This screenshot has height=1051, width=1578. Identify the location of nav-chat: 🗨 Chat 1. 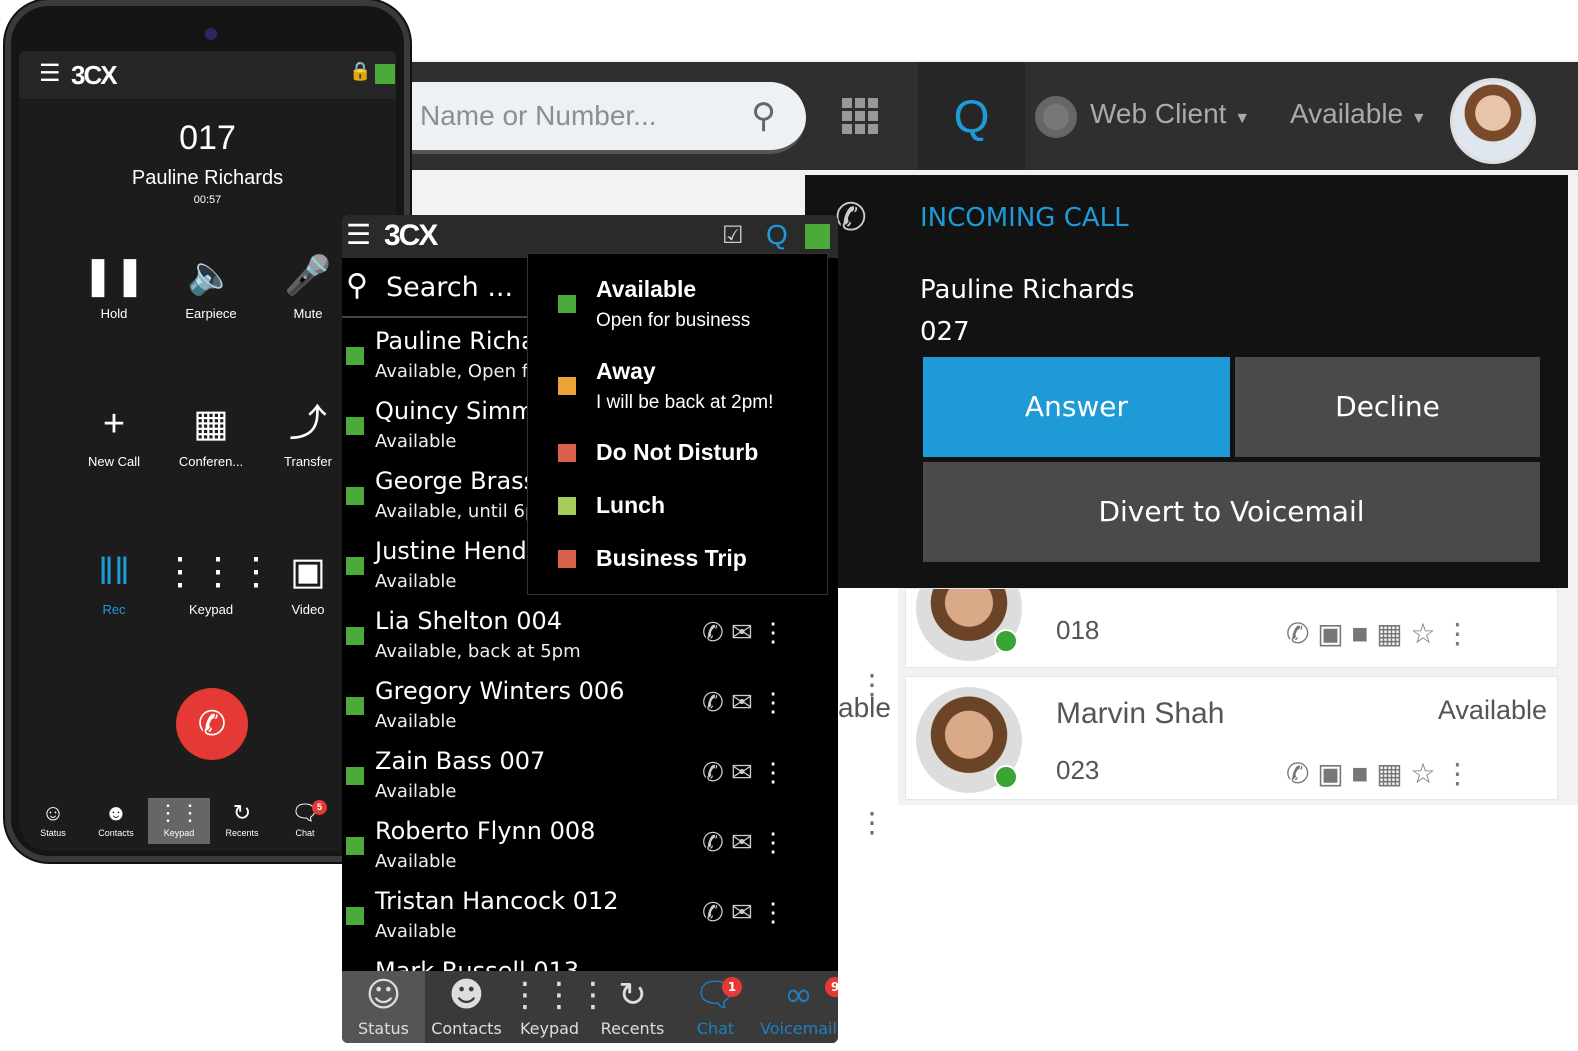
(715, 1007).